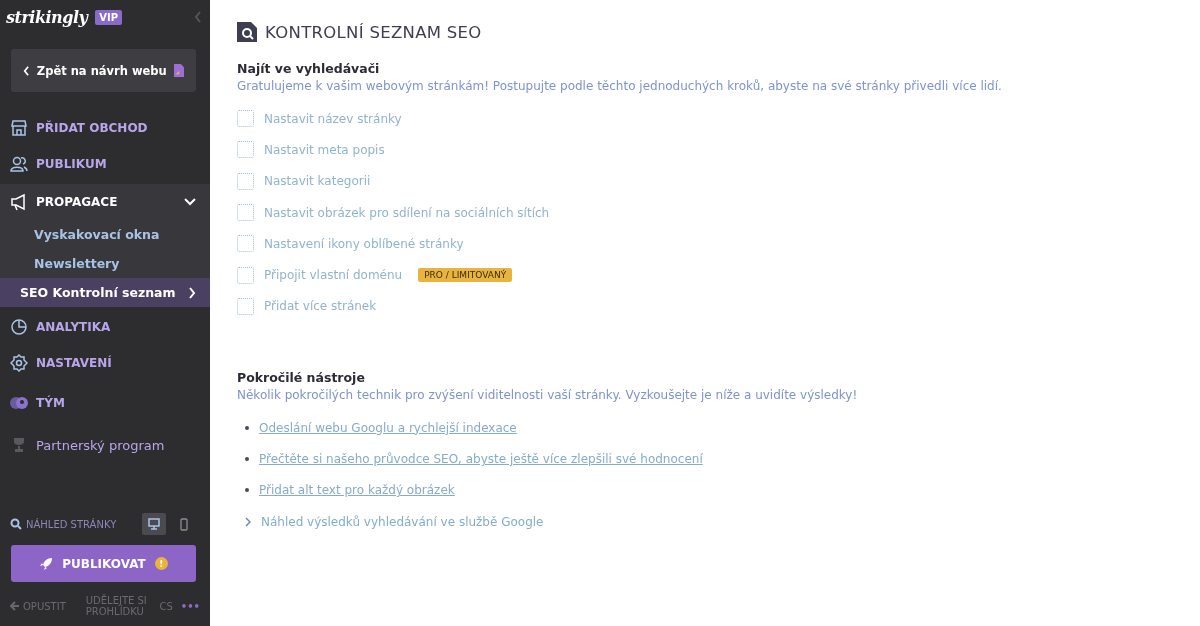  What do you see at coordinates (105, 234) in the screenshot?
I see `nav-subitem: Vyskakovací okna` at bounding box center [105, 234].